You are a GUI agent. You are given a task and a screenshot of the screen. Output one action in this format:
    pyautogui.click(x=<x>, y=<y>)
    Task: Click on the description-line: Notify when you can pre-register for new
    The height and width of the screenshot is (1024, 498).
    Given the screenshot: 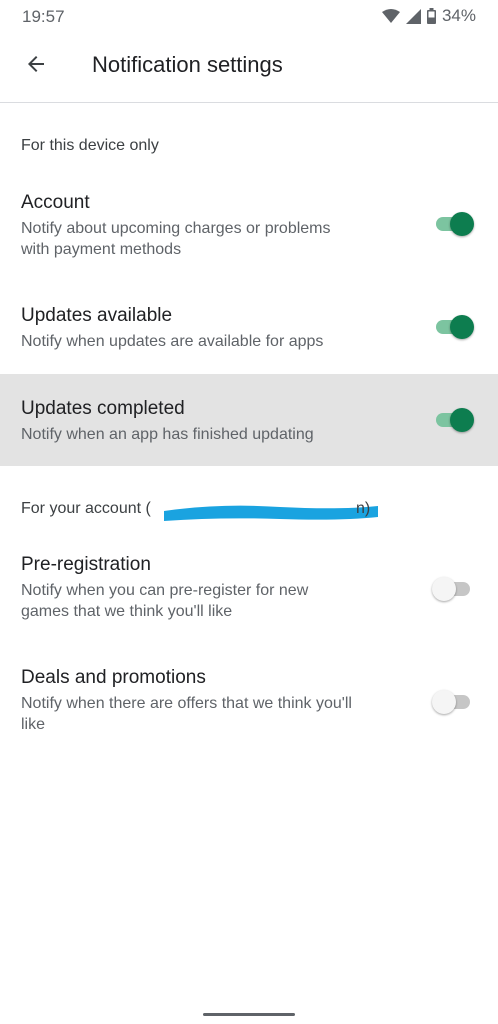 What is the action you would take?
    pyautogui.click(x=165, y=590)
    